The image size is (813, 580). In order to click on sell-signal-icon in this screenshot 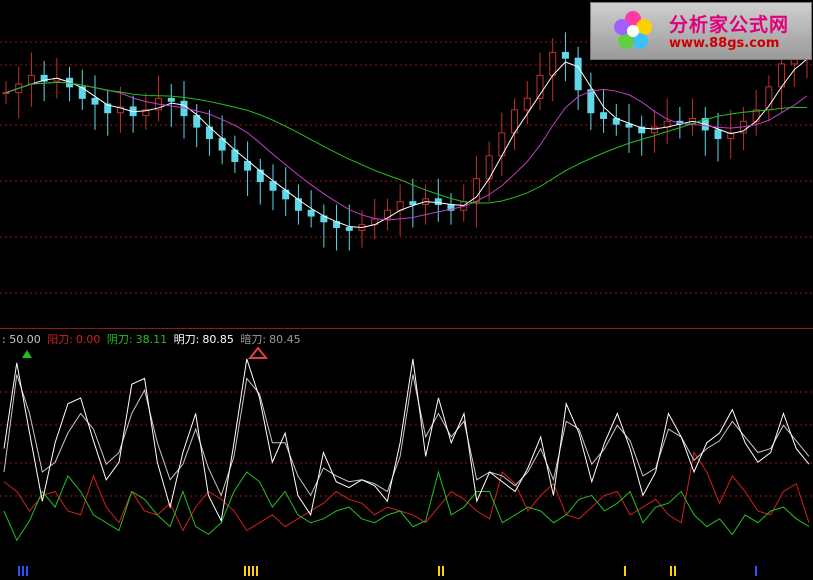, I will do `click(258, 352)`.